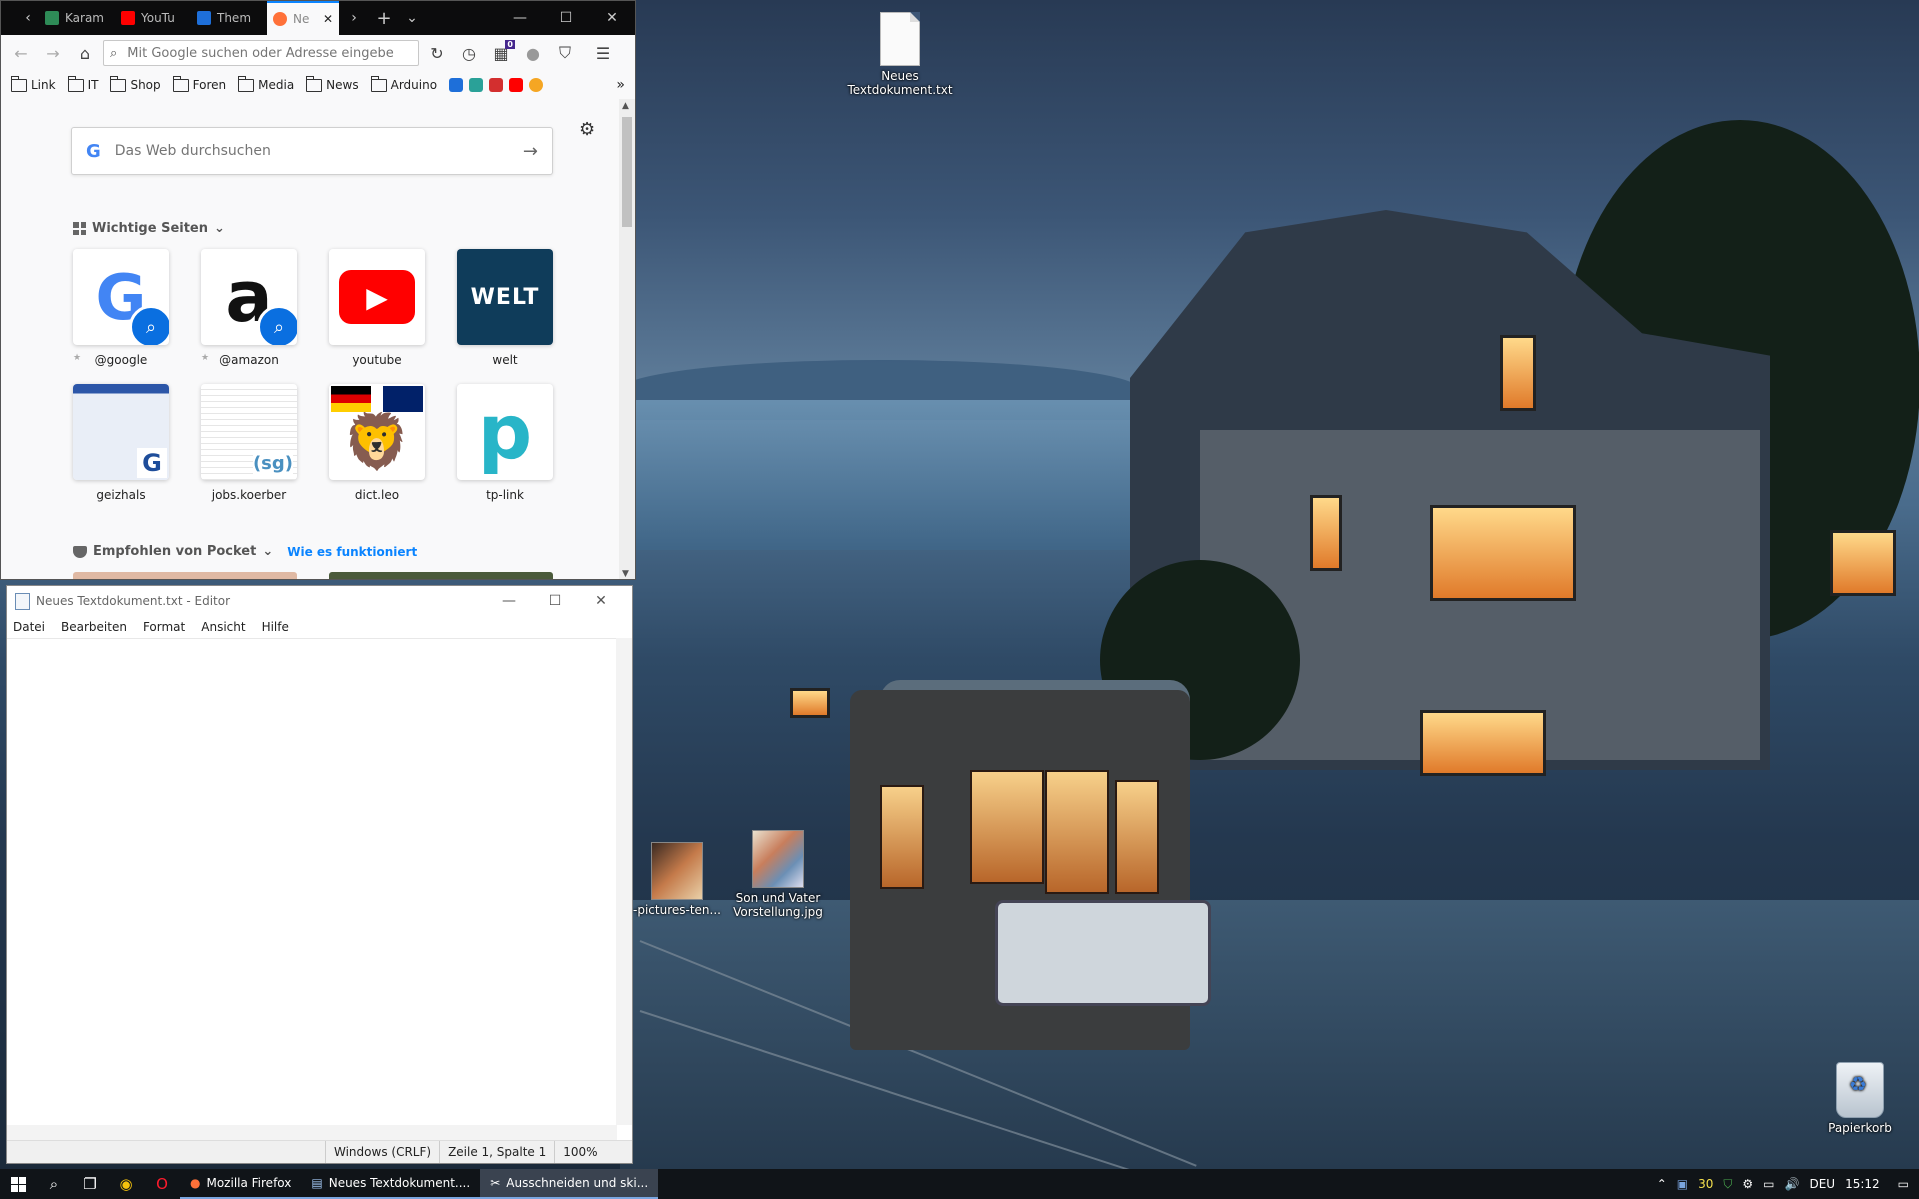 Image resolution: width=1919 pixels, height=1199 pixels. What do you see at coordinates (249, 443) in the screenshot?
I see `top-site-tile: (sg) jobs.koerber` at bounding box center [249, 443].